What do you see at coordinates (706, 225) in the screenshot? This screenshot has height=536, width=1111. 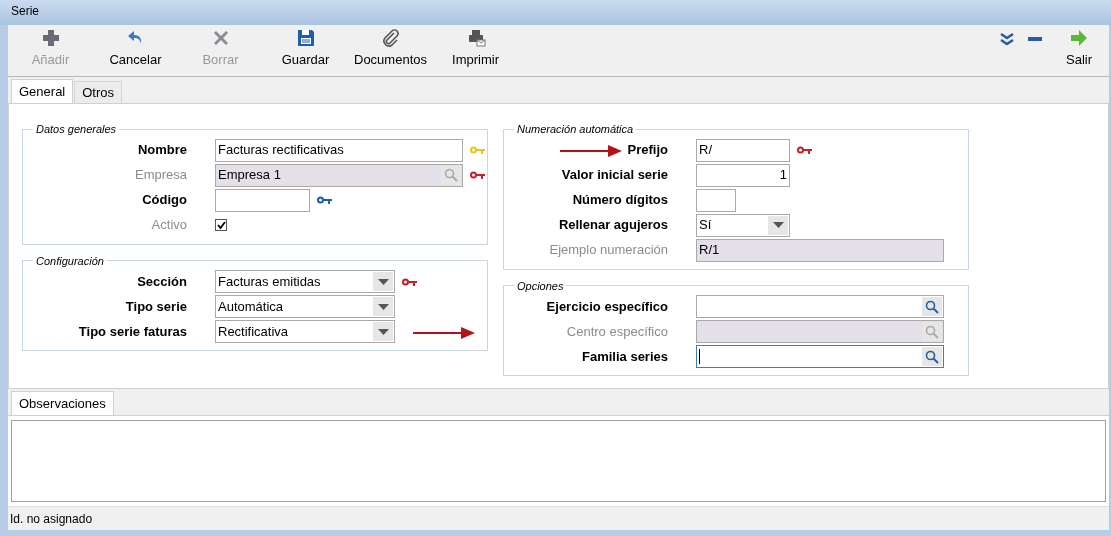 I see `dropdown-value: Sí` at bounding box center [706, 225].